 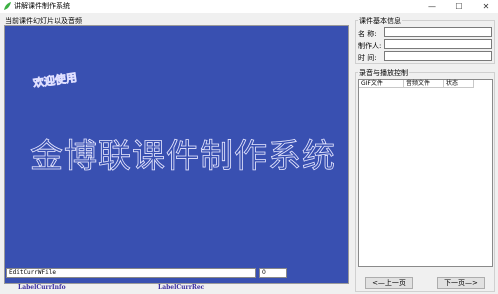 What do you see at coordinates (438, 44) in the screenshot?
I see `author-input` at bounding box center [438, 44].